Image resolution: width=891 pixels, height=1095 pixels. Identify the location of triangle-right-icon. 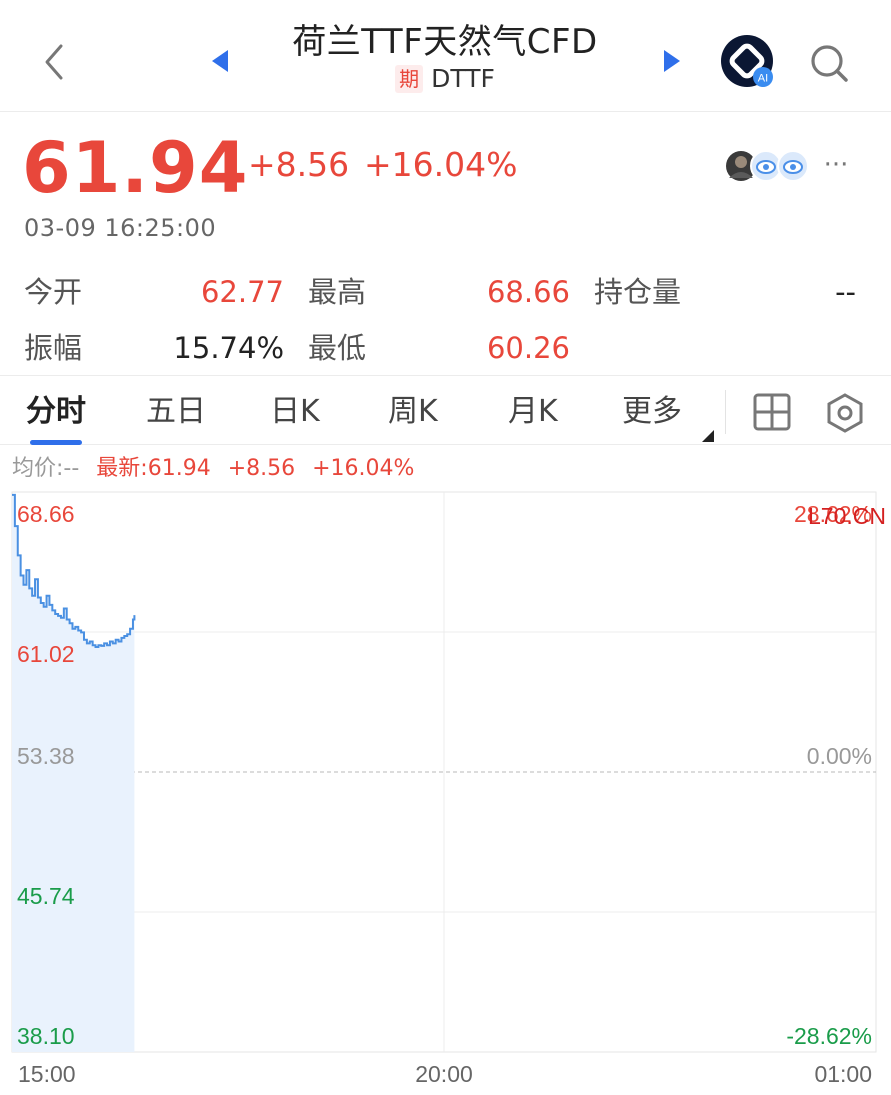
(672, 61).